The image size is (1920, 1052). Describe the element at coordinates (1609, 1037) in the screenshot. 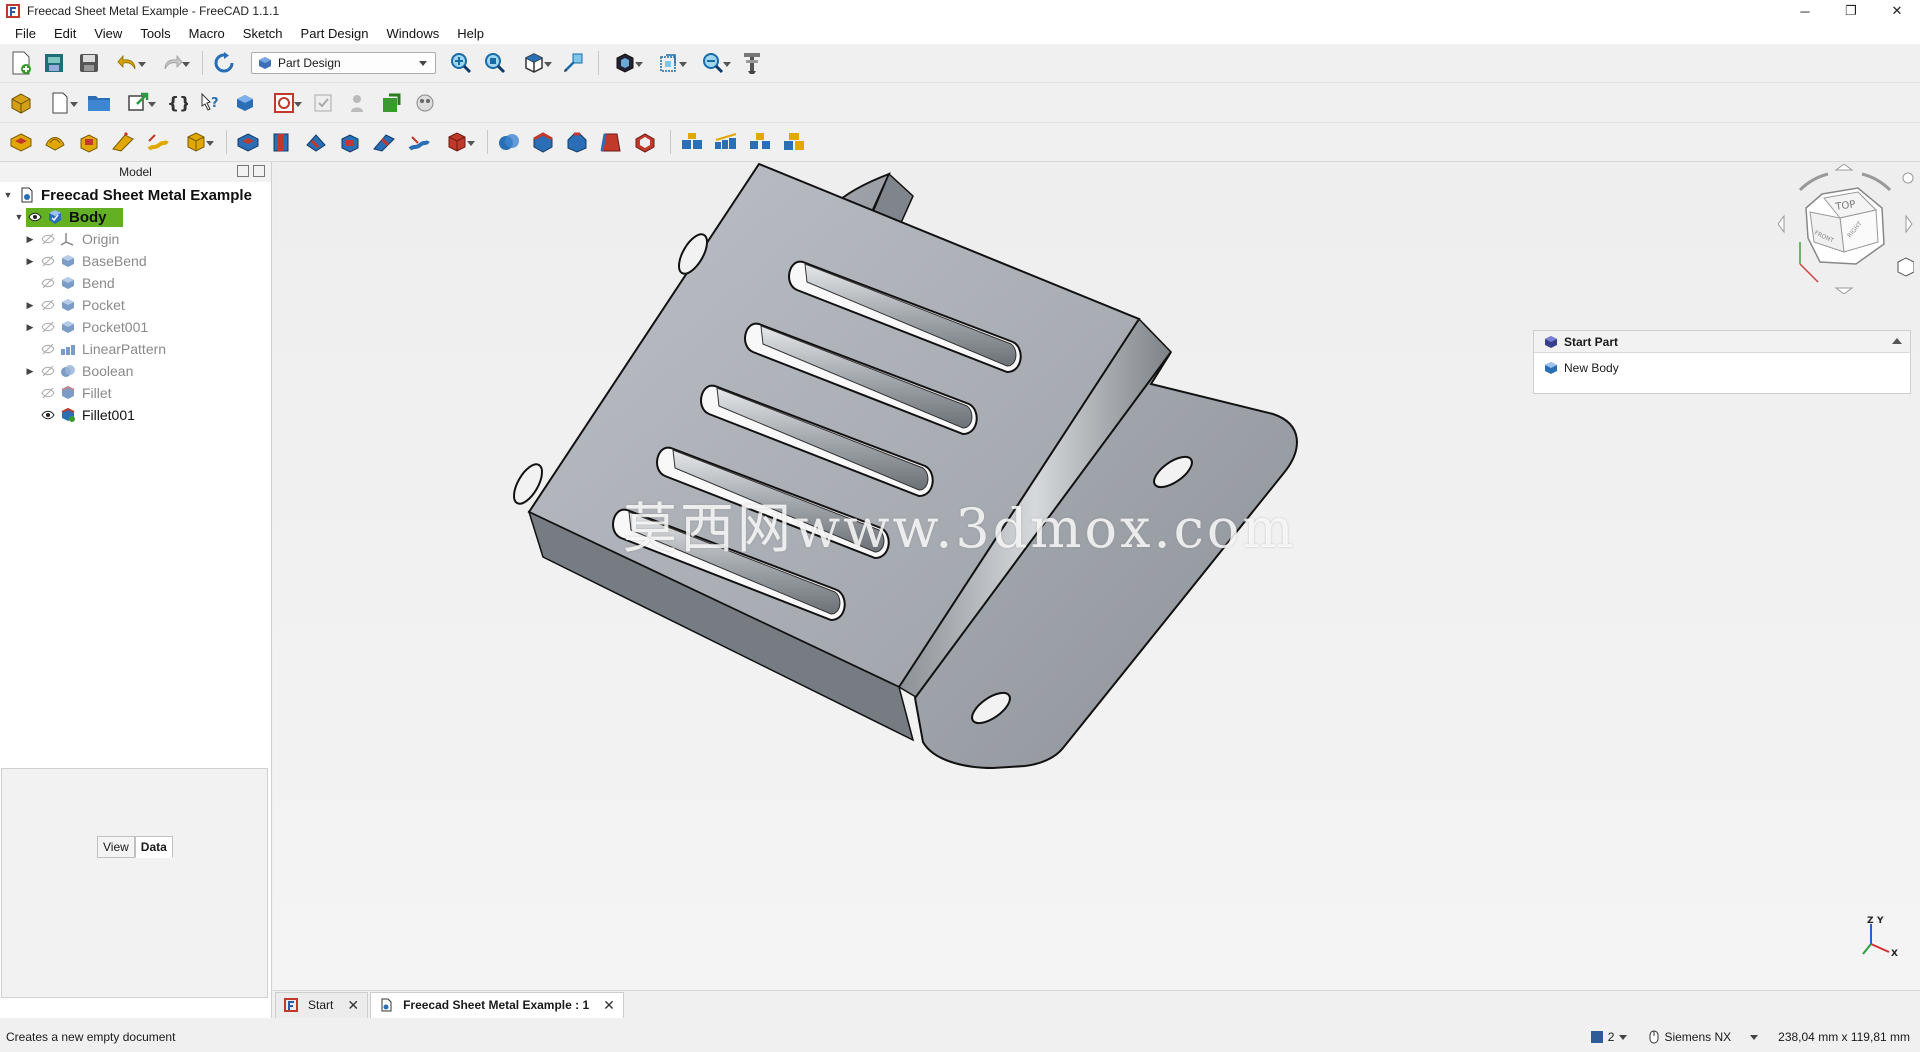

I see `selection-count-button: 2` at that location.